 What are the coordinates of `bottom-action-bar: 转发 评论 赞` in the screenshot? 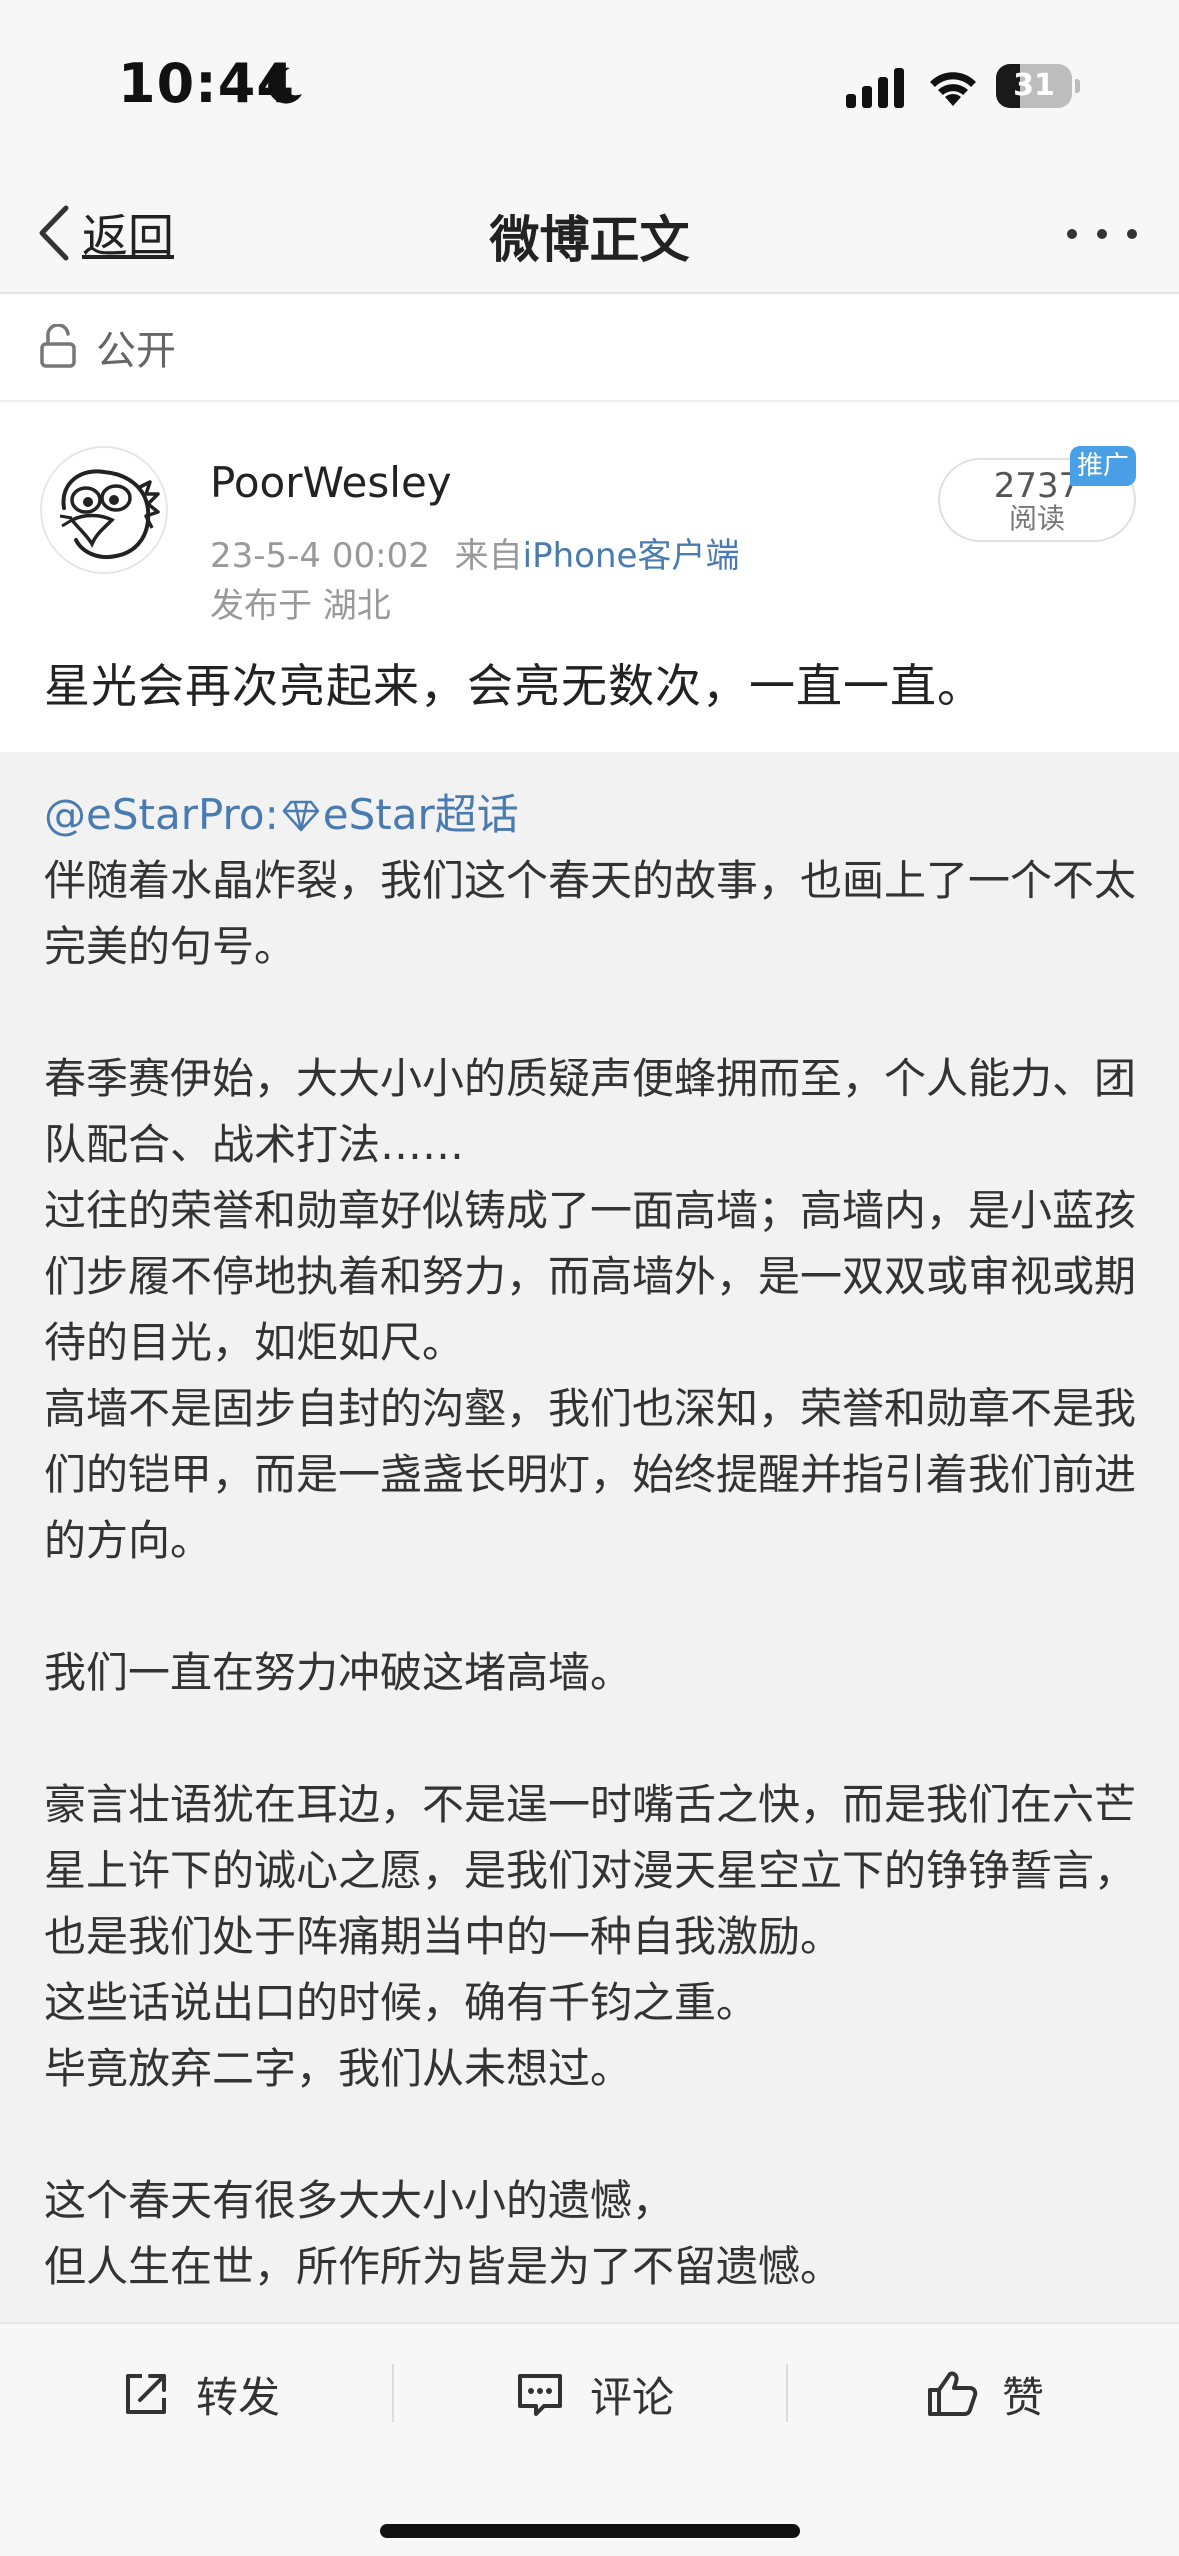 It's located at (589, 2439).